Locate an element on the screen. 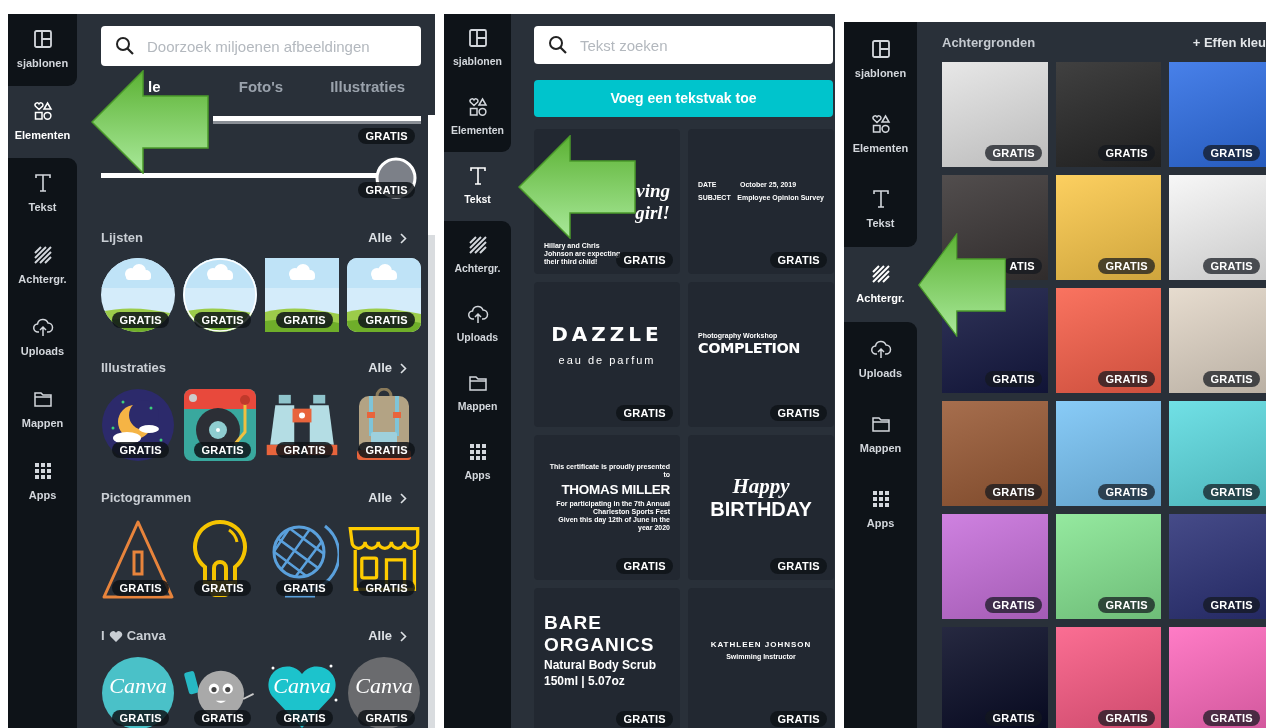 The height and width of the screenshot is (728, 1266). shapes-icon is located at coordinates (880, 123).